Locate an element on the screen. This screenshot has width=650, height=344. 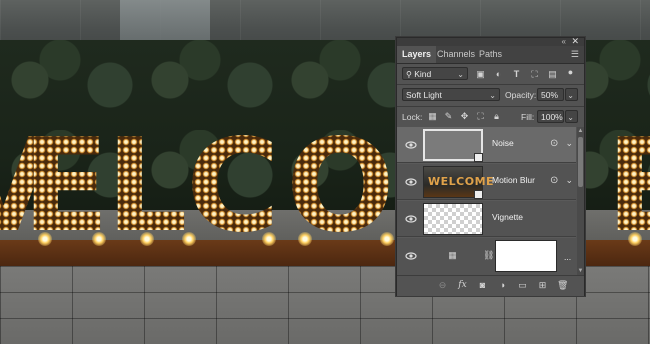
lock-row: Lock: ▦ ✎ ✥ ⛶ 🔒︎ Fill: 100% ⌄ is located at coordinates (490, 117).